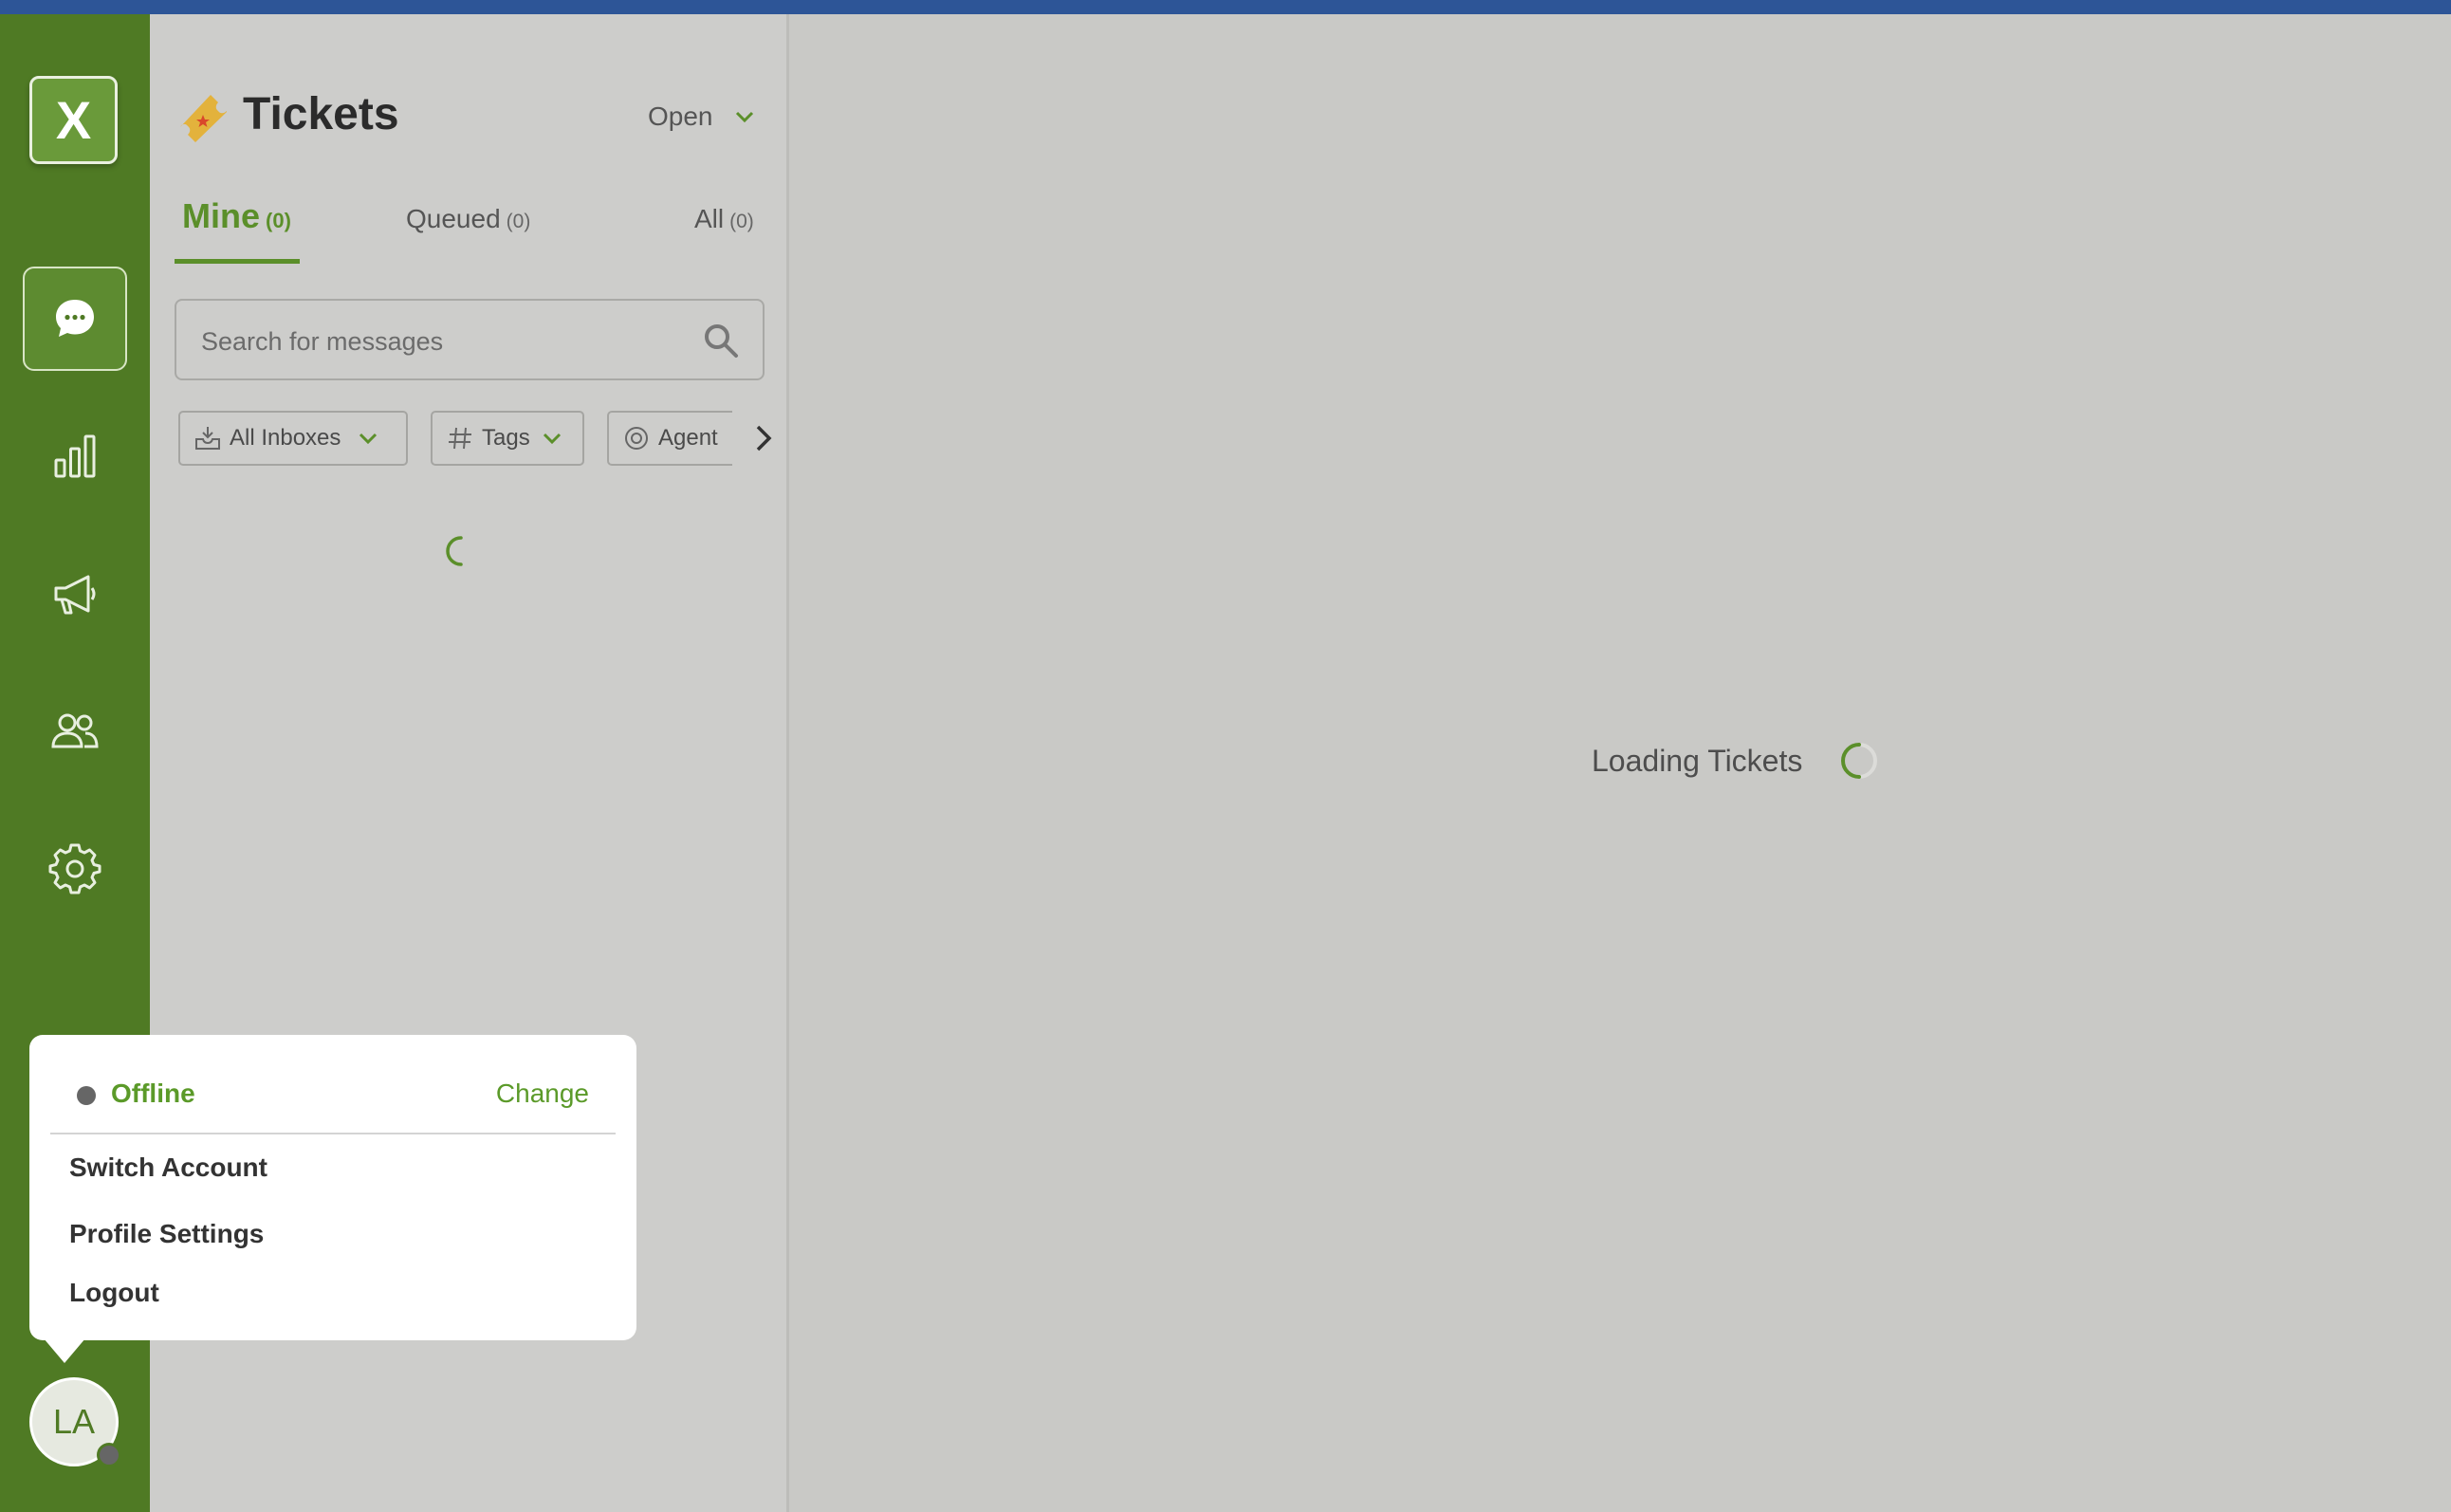 The image size is (2451, 1512). I want to click on filter-inboxes-label: All Inboxes, so click(285, 438).